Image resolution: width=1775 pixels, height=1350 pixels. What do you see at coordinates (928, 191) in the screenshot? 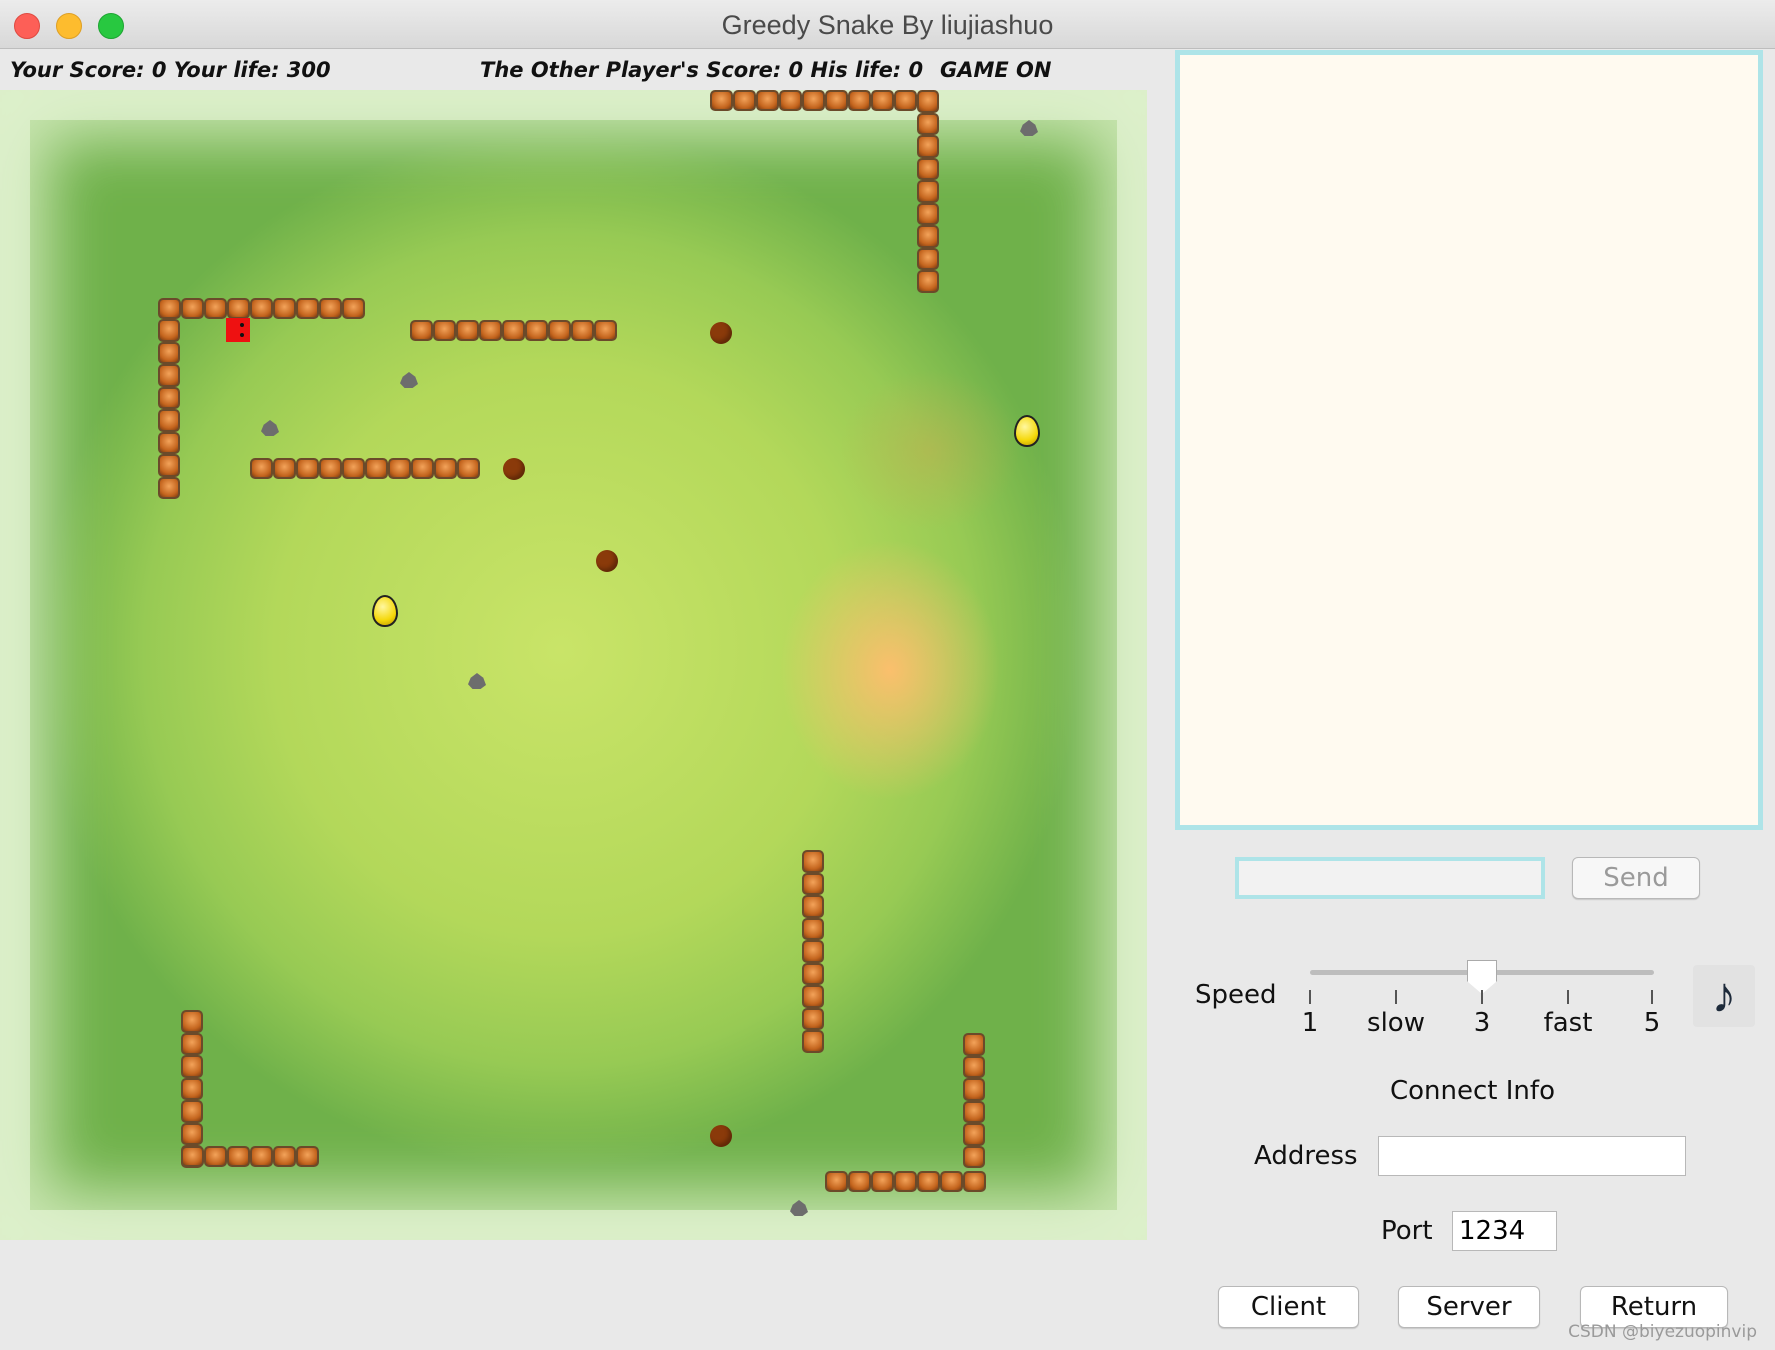
I see `wall-top-vertical` at bounding box center [928, 191].